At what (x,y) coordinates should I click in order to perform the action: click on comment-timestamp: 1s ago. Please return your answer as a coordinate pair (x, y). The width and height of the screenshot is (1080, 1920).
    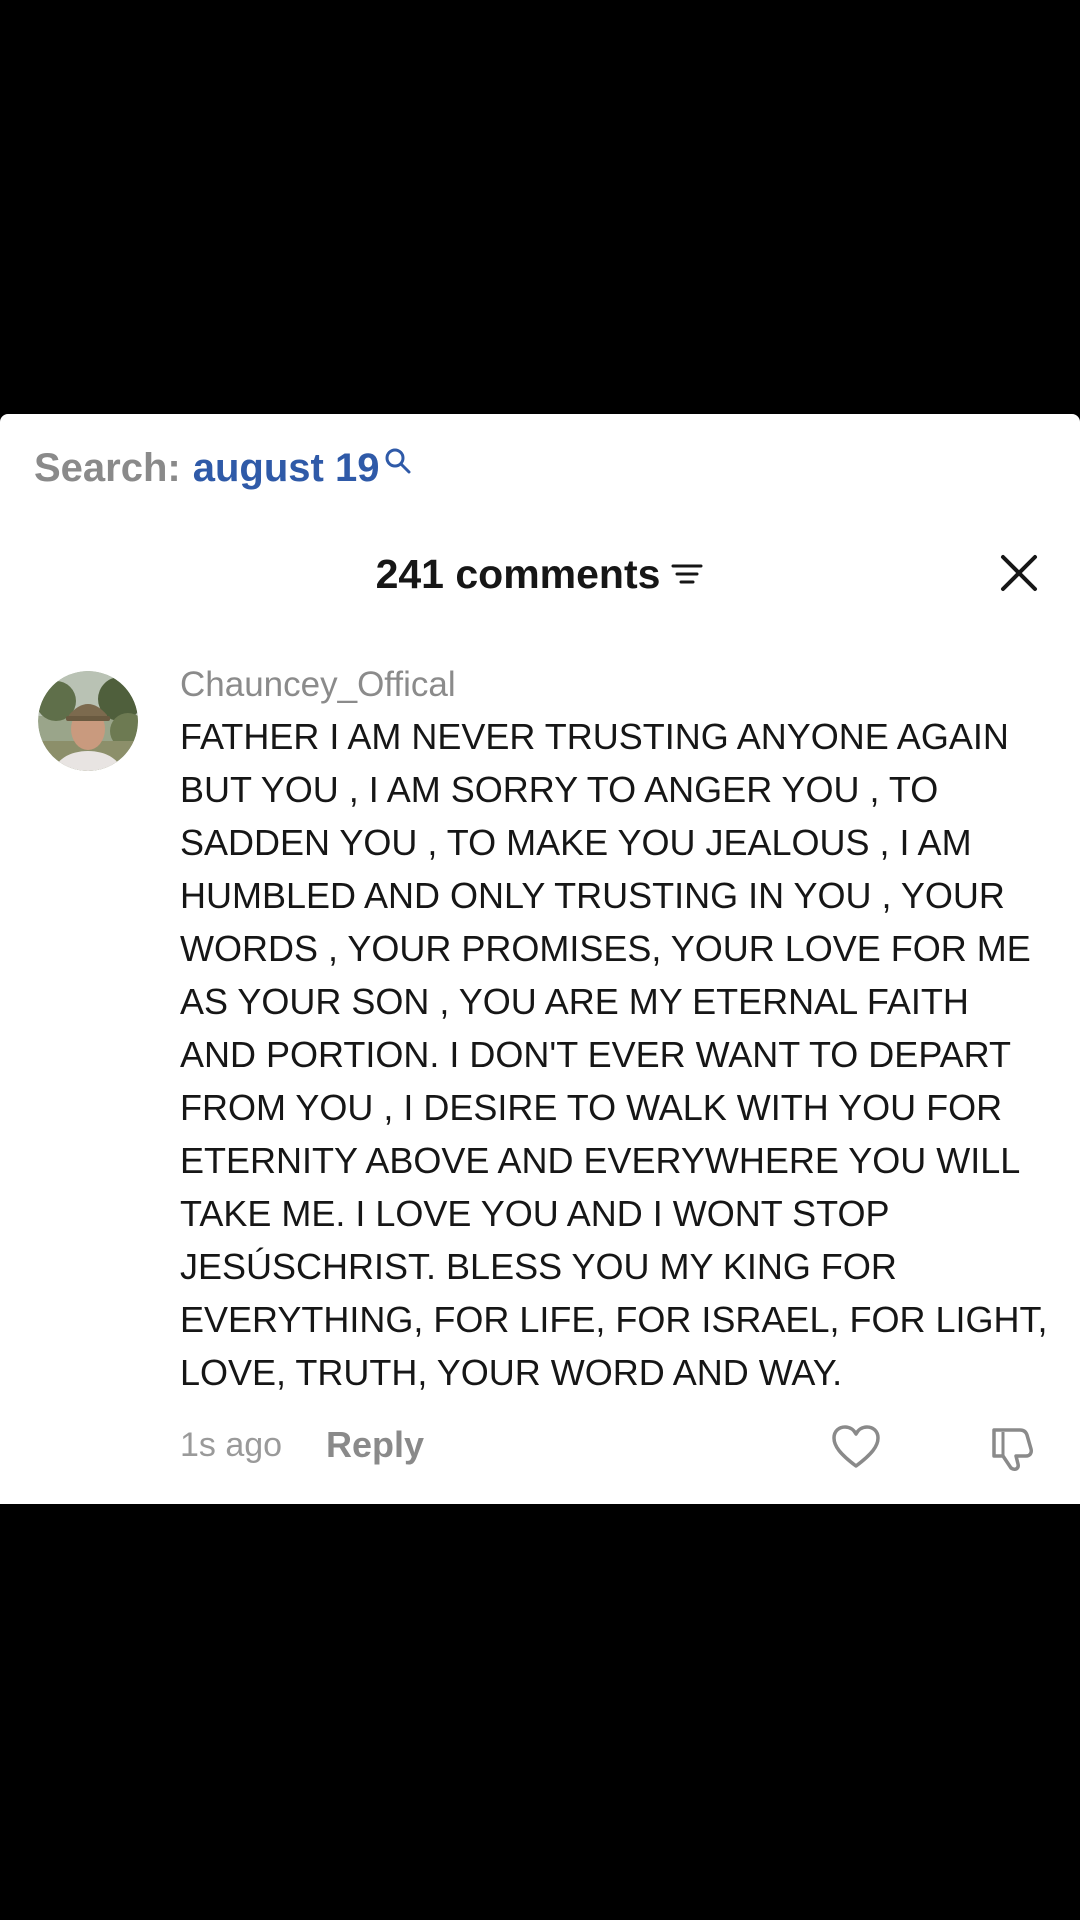
    Looking at the image, I should click on (231, 1445).